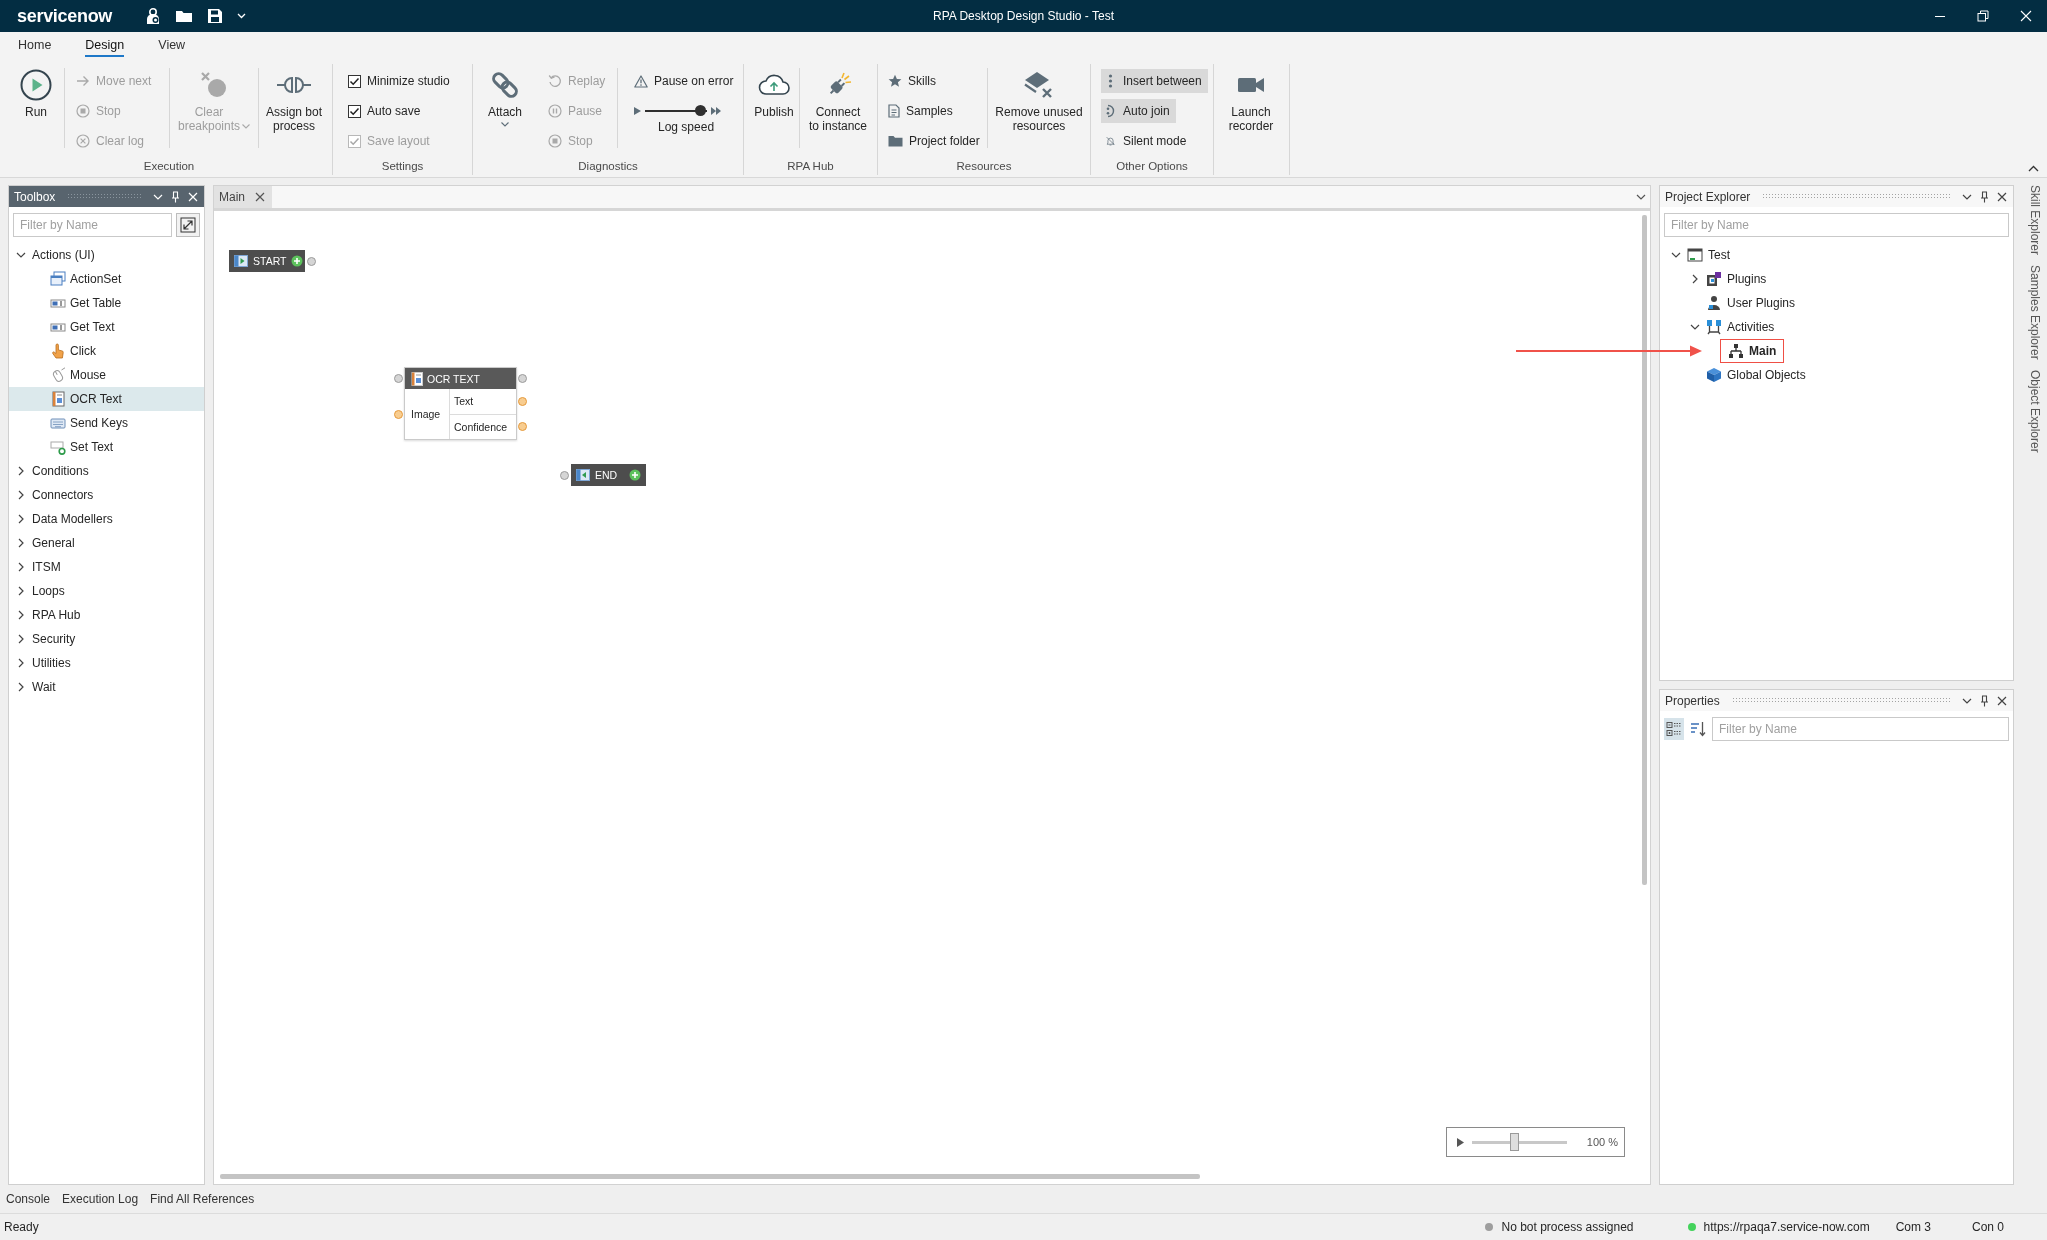 The height and width of the screenshot is (1240, 2047). What do you see at coordinates (1913, 1227) in the screenshot?
I see `status-counter: Com 3` at bounding box center [1913, 1227].